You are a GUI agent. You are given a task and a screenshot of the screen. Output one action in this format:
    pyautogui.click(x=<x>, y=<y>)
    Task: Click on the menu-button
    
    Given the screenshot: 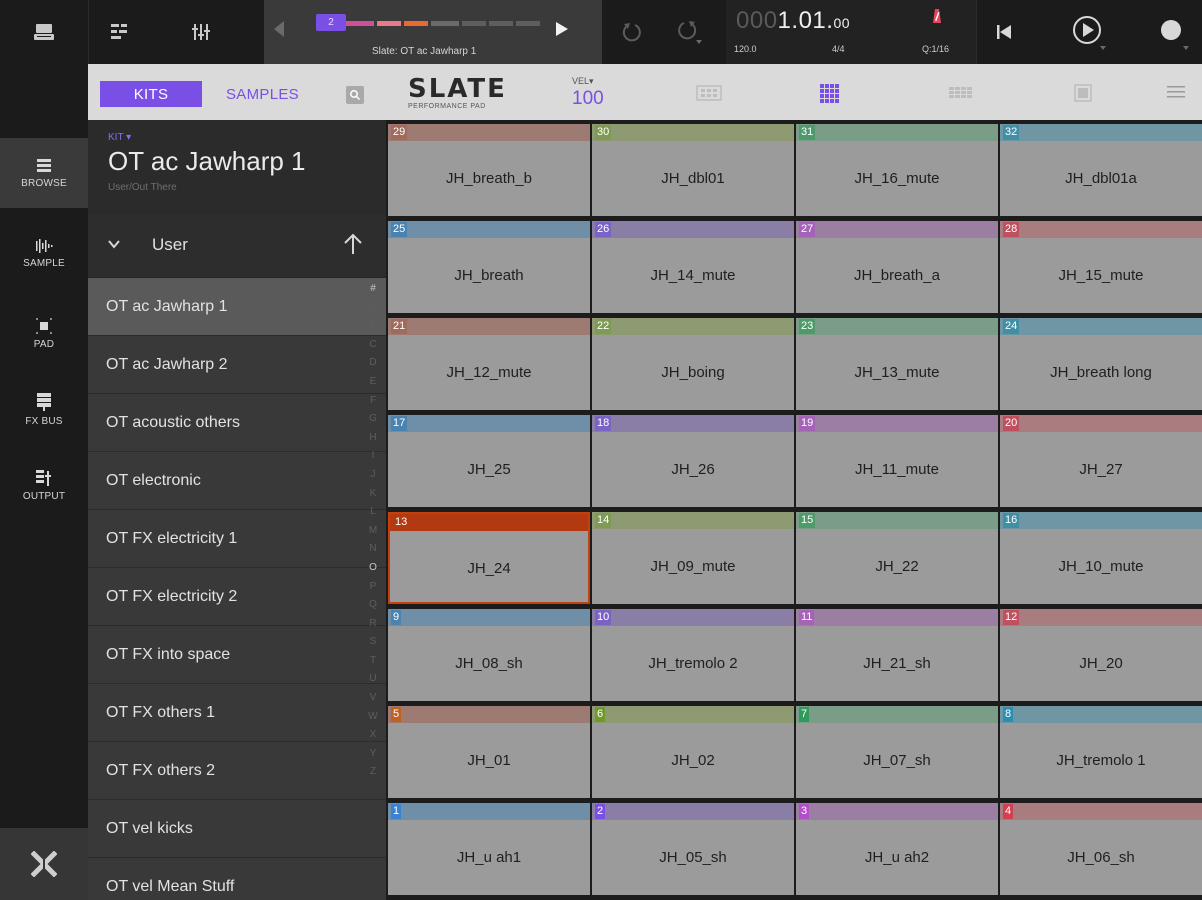 What is the action you would take?
    pyautogui.click(x=44, y=32)
    